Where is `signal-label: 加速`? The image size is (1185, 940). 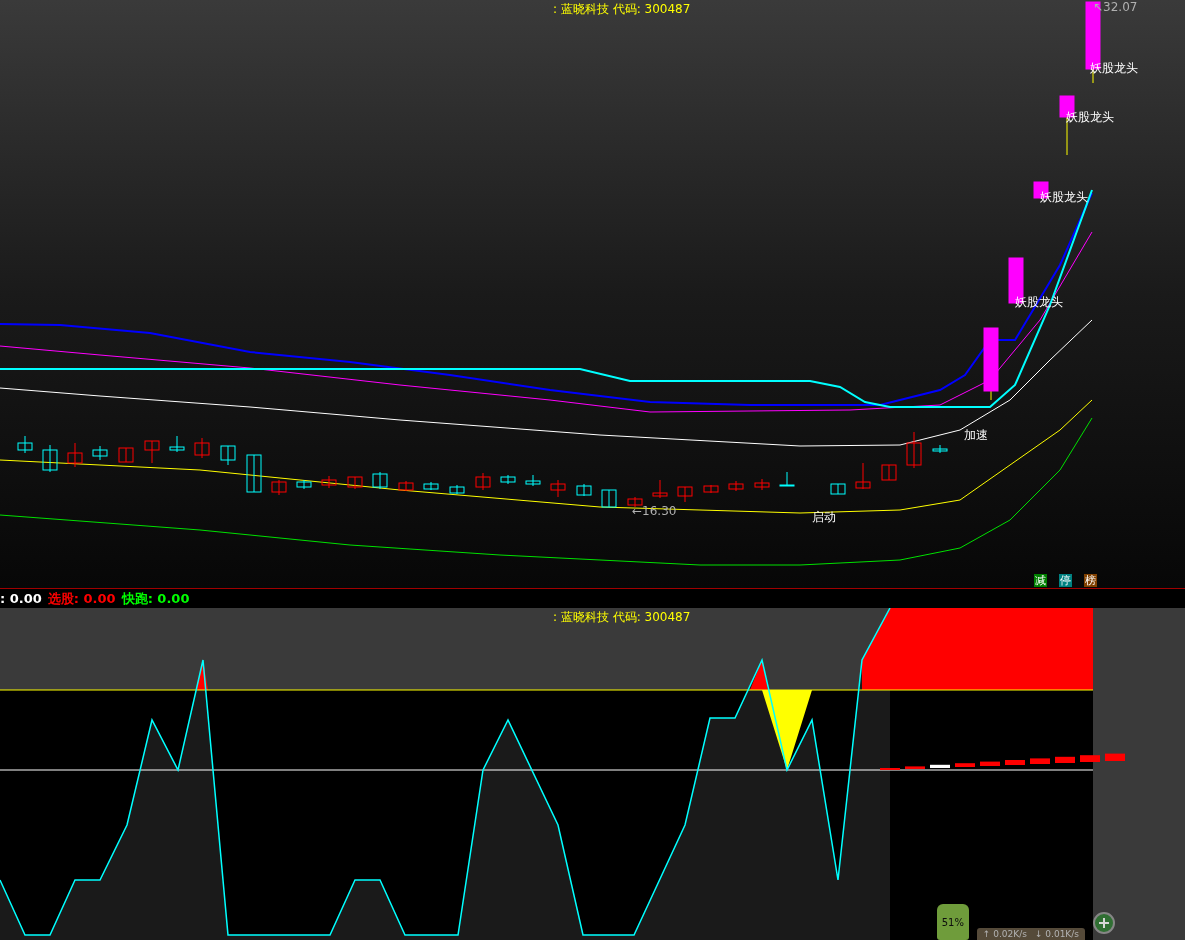 signal-label: 加速 is located at coordinates (976, 435).